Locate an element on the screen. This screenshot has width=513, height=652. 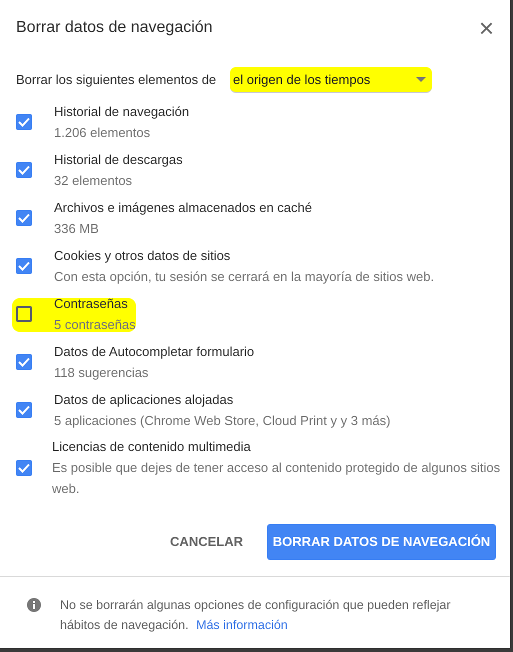
clear-data-button: BORRAR DATOS DE NAVEGACIÓN is located at coordinates (381, 542).